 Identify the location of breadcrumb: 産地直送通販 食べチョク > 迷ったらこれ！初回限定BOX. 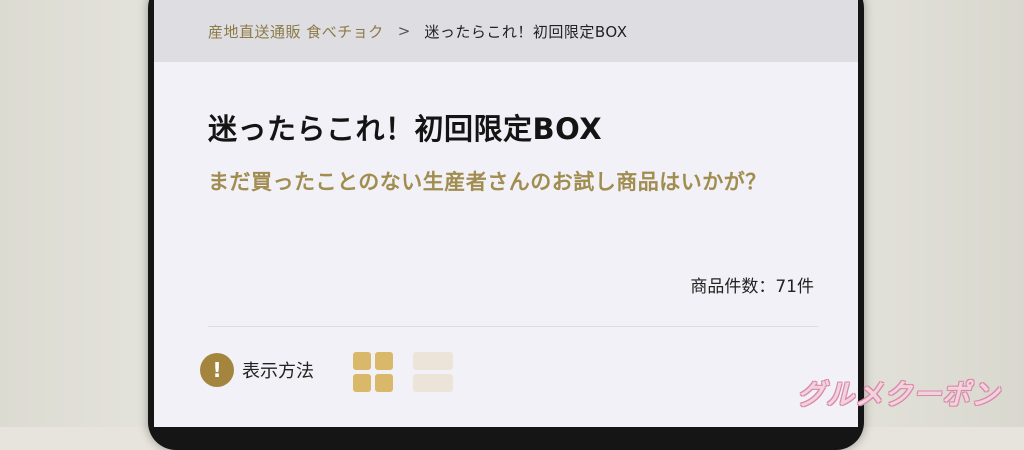
(506, 31).